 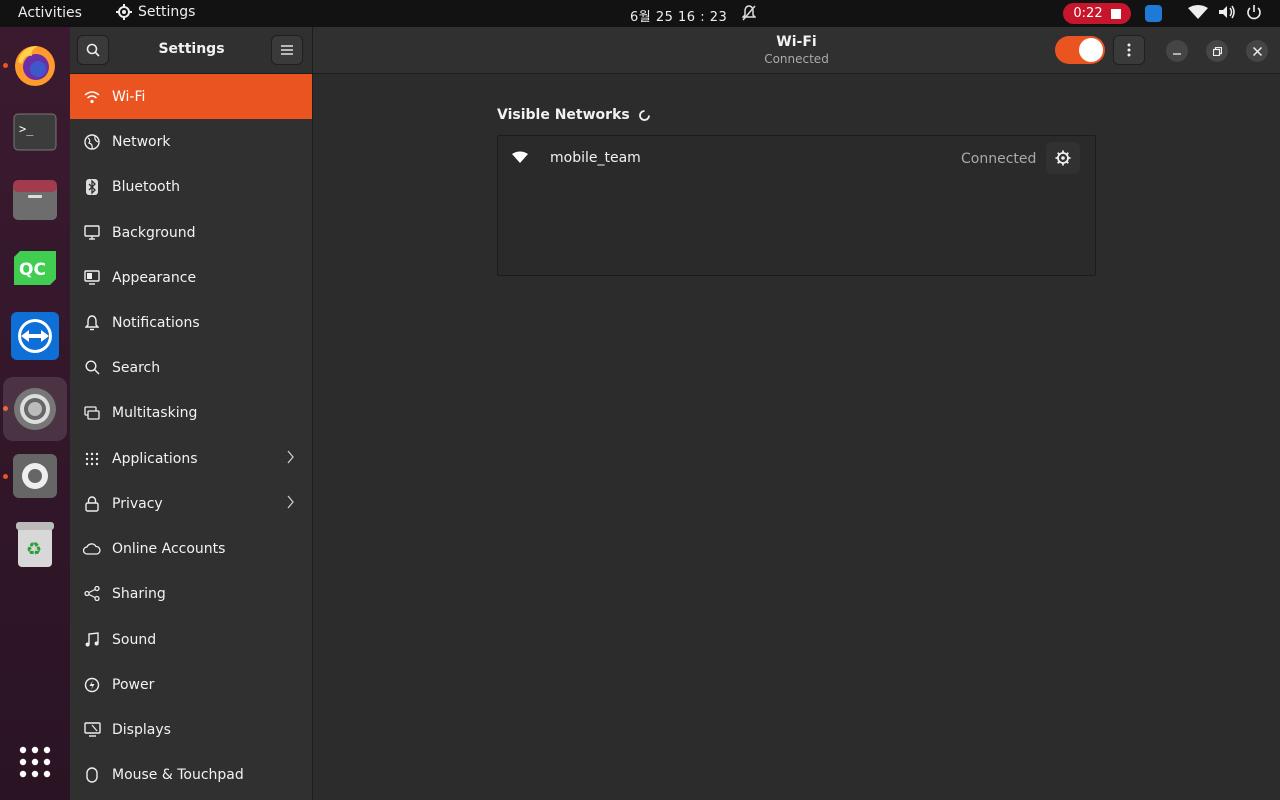 What do you see at coordinates (155, 12) in the screenshot?
I see `app-menu: Settings` at bounding box center [155, 12].